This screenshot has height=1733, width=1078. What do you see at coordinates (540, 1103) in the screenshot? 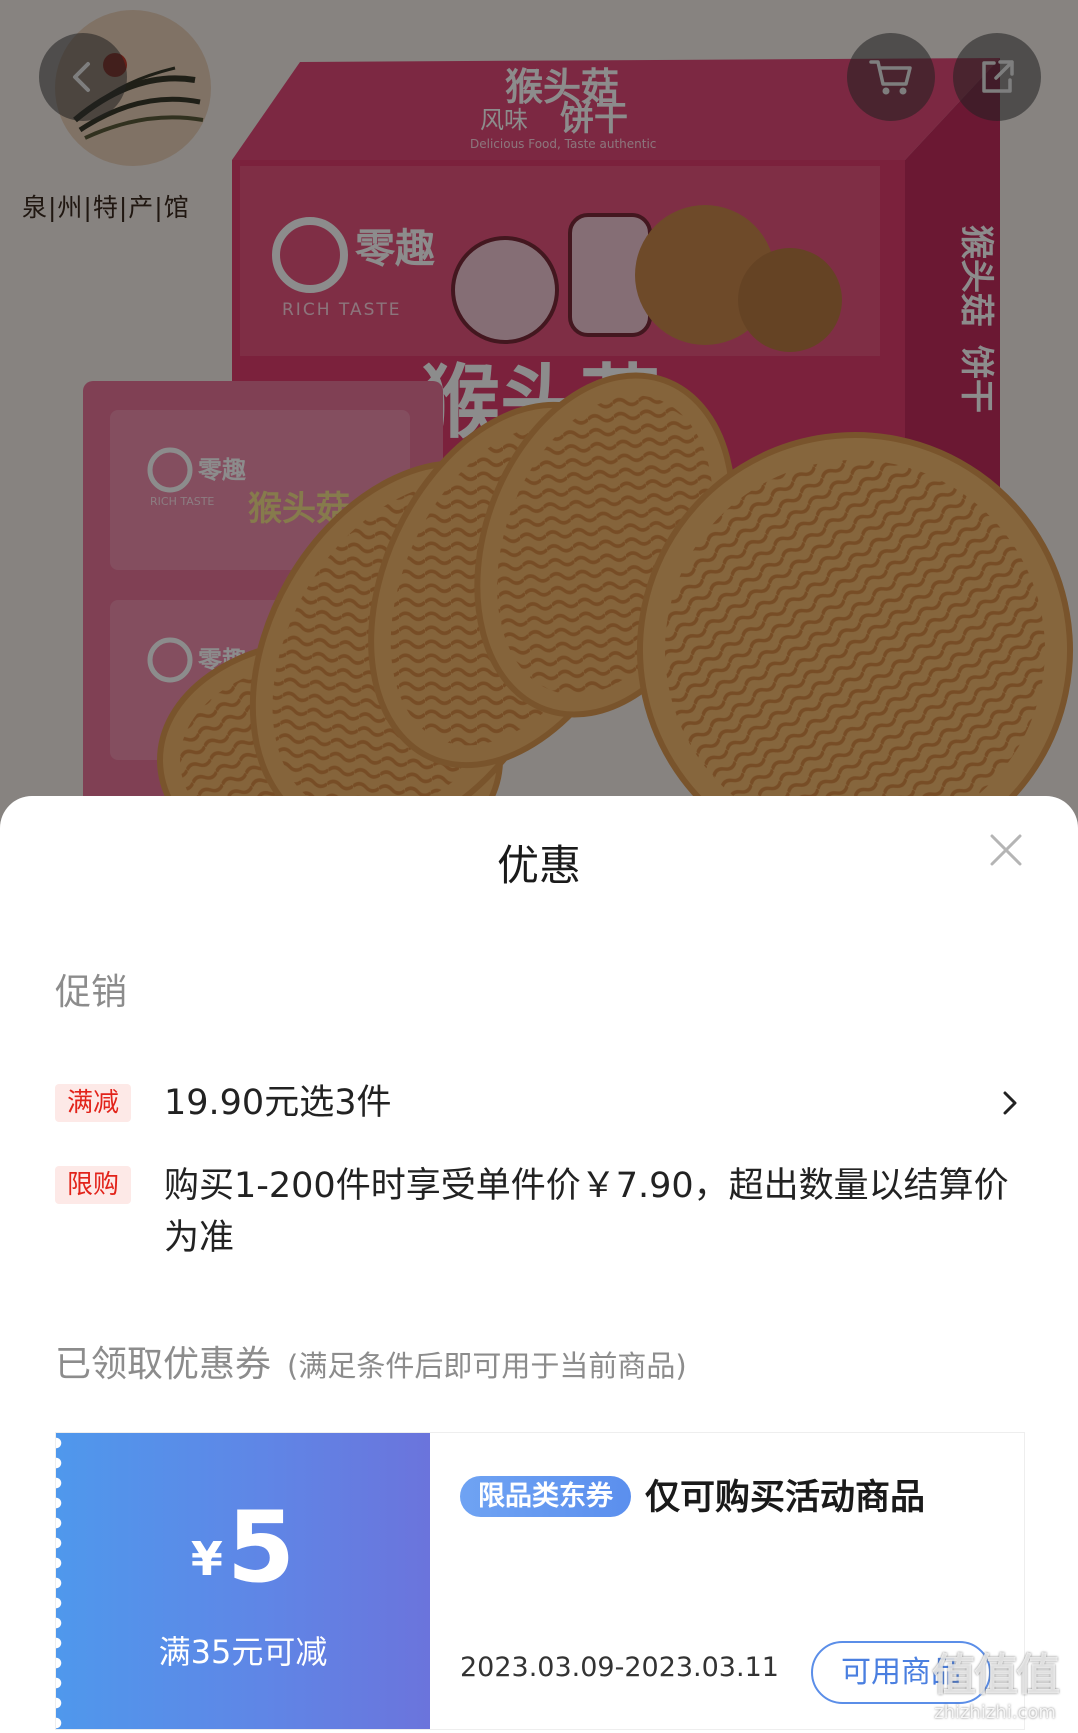
I see `promotion-row-discount: 满减 19.90元选3件` at bounding box center [540, 1103].